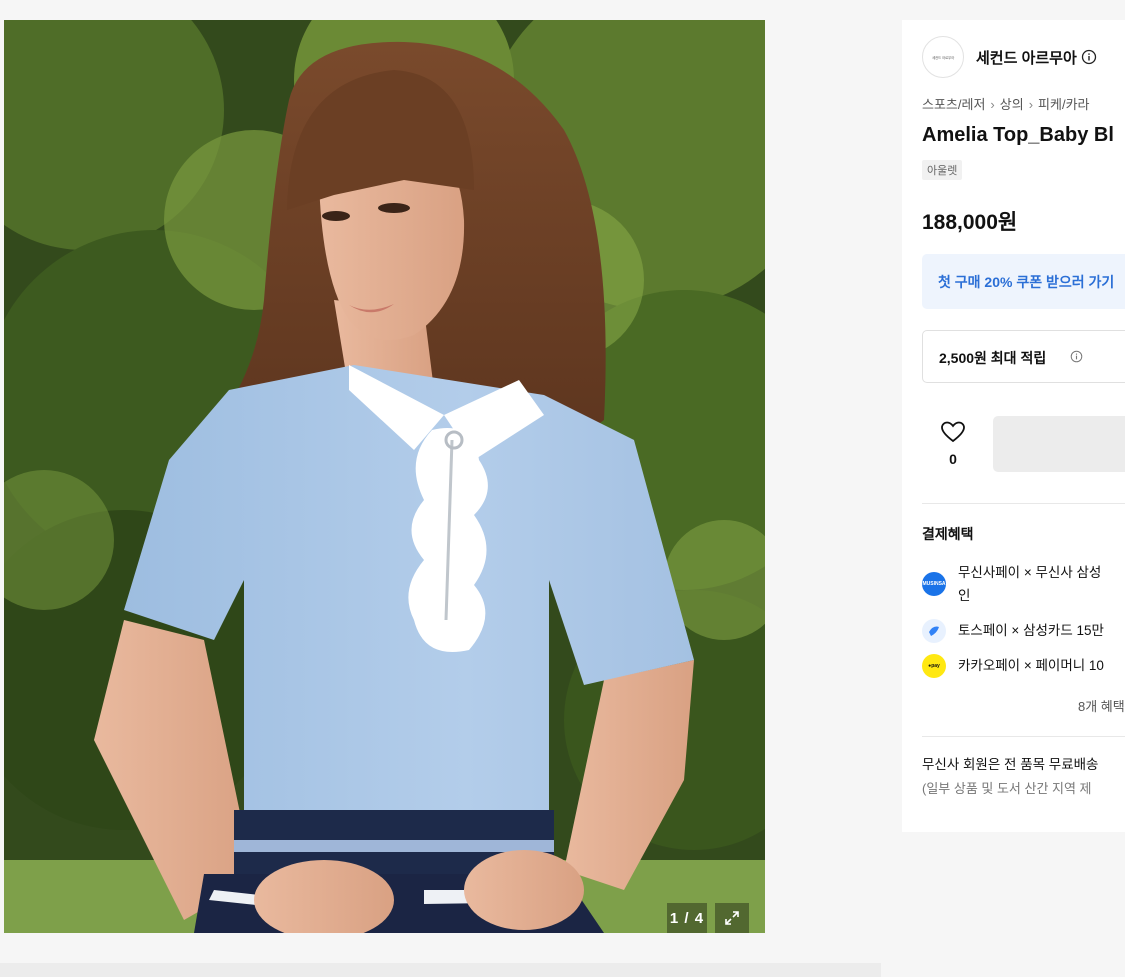 The image size is (1125, 977). I want to click on heart-icon, so click(953, 432).